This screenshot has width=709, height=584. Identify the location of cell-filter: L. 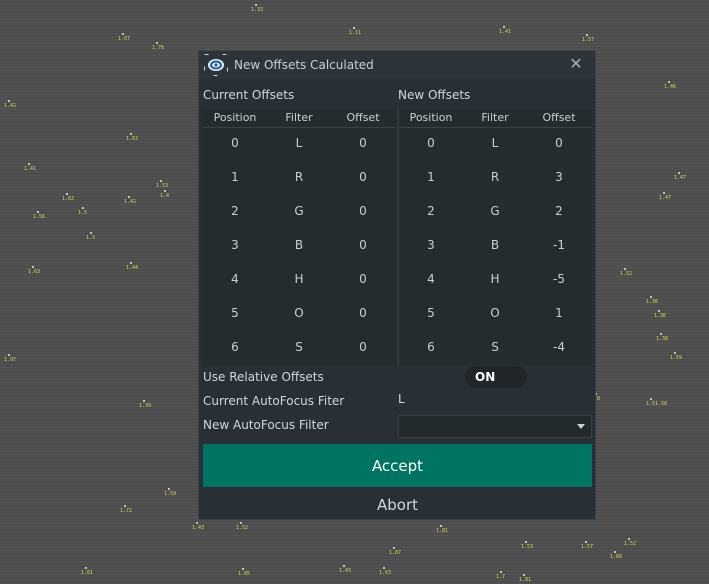
(299, 143).